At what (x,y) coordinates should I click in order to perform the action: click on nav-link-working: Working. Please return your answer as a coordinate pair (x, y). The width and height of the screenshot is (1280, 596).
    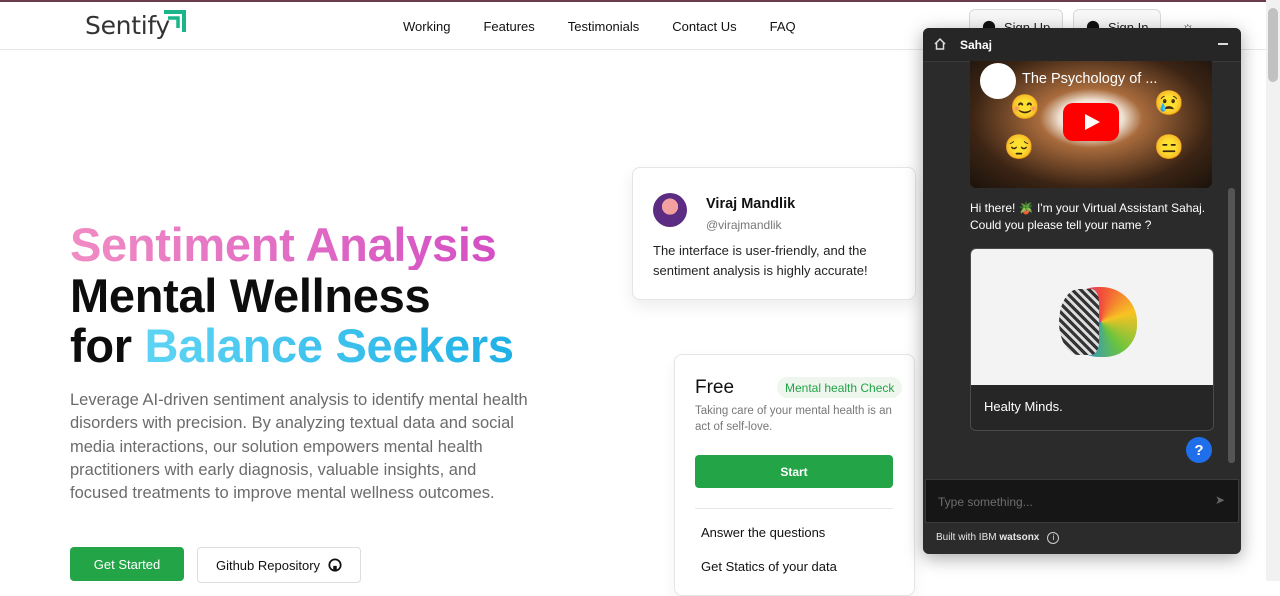
    Looking at the image, I should click on (426, 26).